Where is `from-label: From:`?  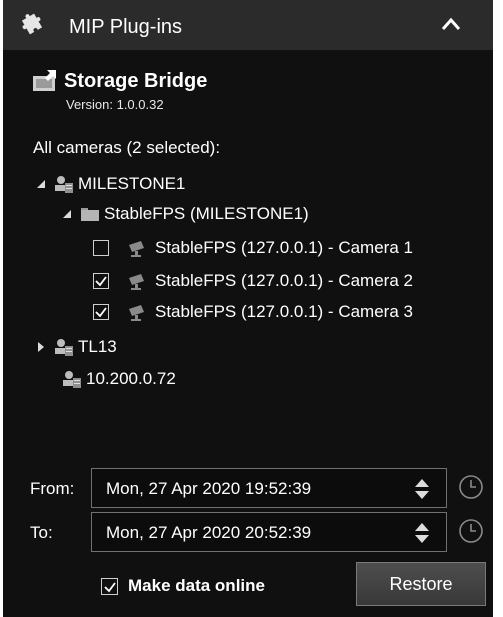
from-label: From: is located at coordinates (52, 488).